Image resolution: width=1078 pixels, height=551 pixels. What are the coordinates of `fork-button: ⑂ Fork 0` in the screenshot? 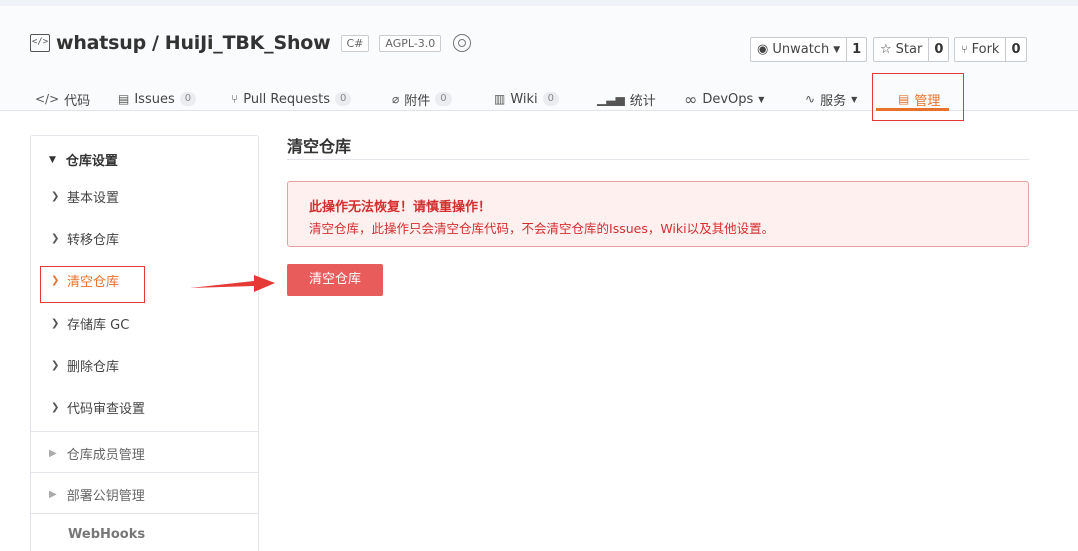 It's located at (990, 49).